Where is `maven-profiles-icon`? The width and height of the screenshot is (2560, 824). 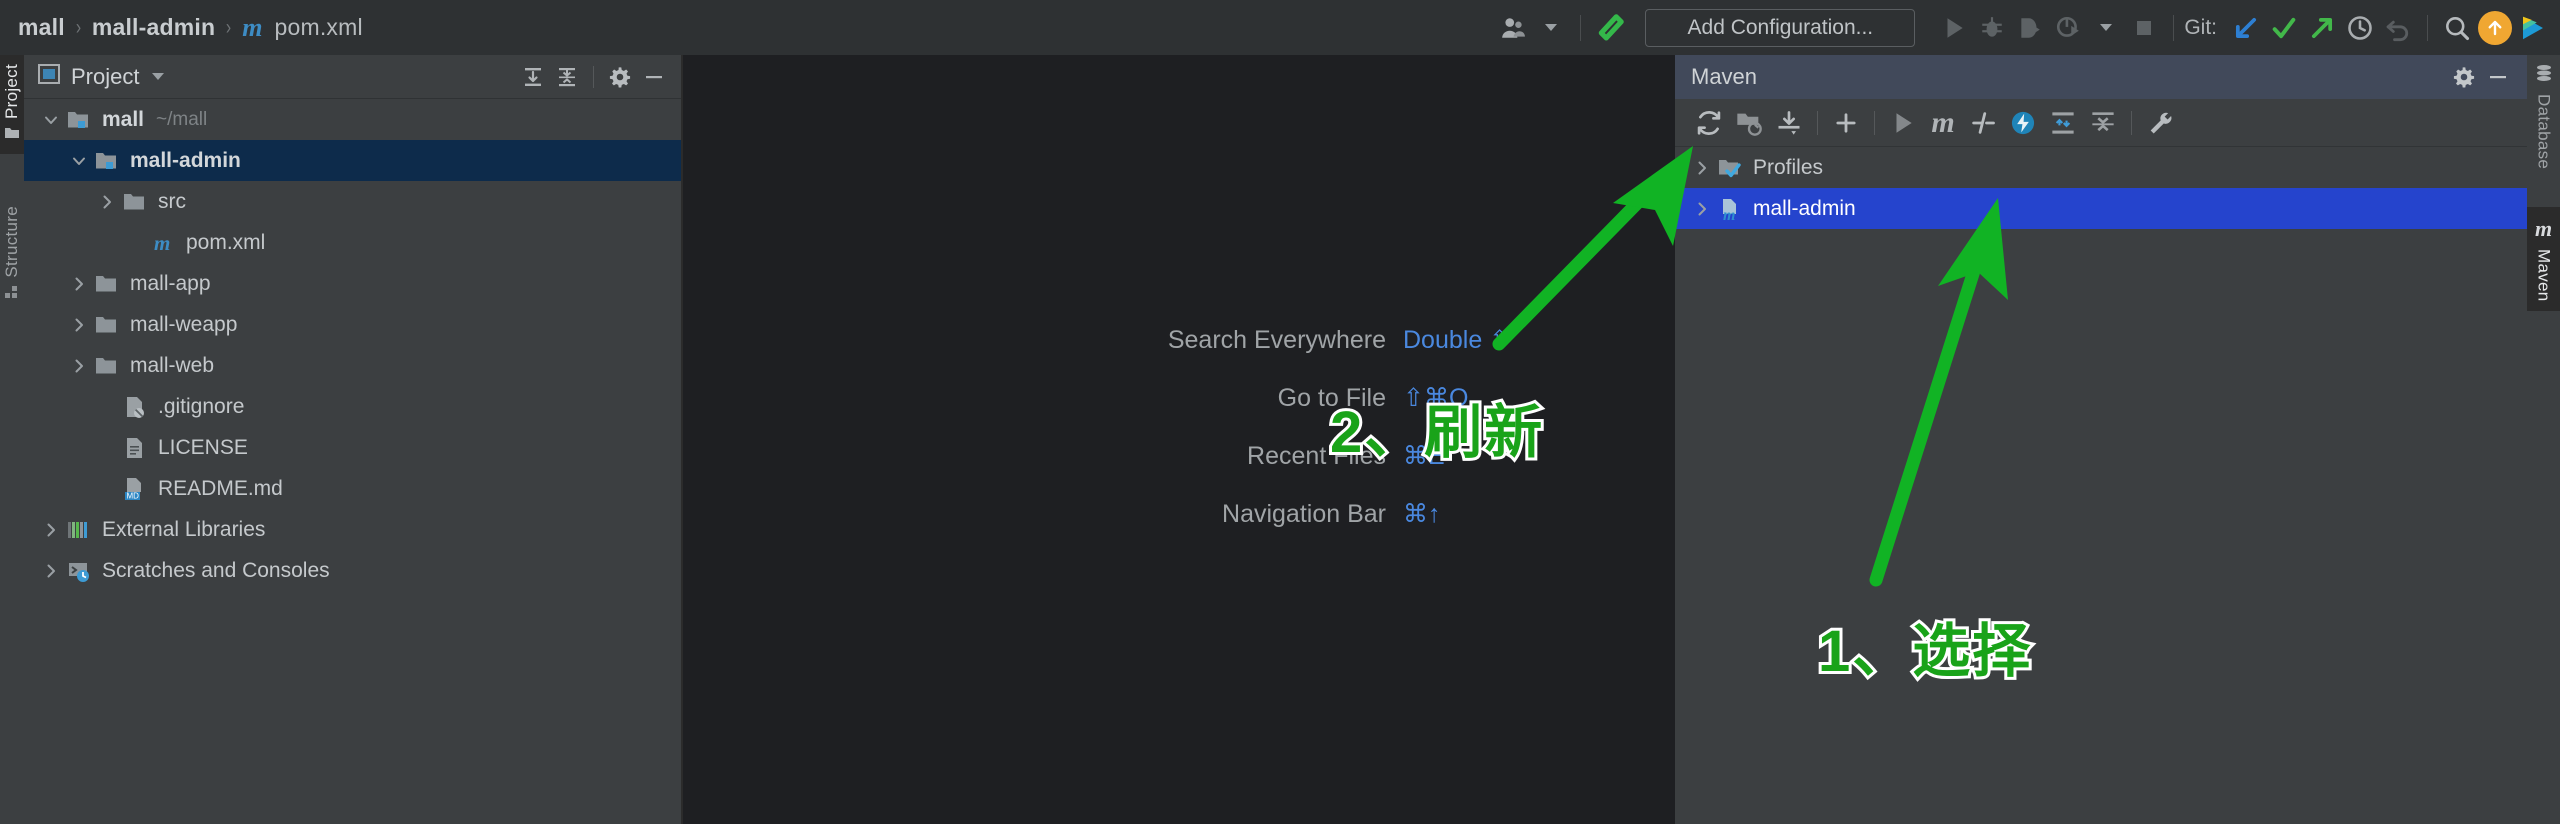 maven-profiles-icon is located at coordinates (1730, 168).